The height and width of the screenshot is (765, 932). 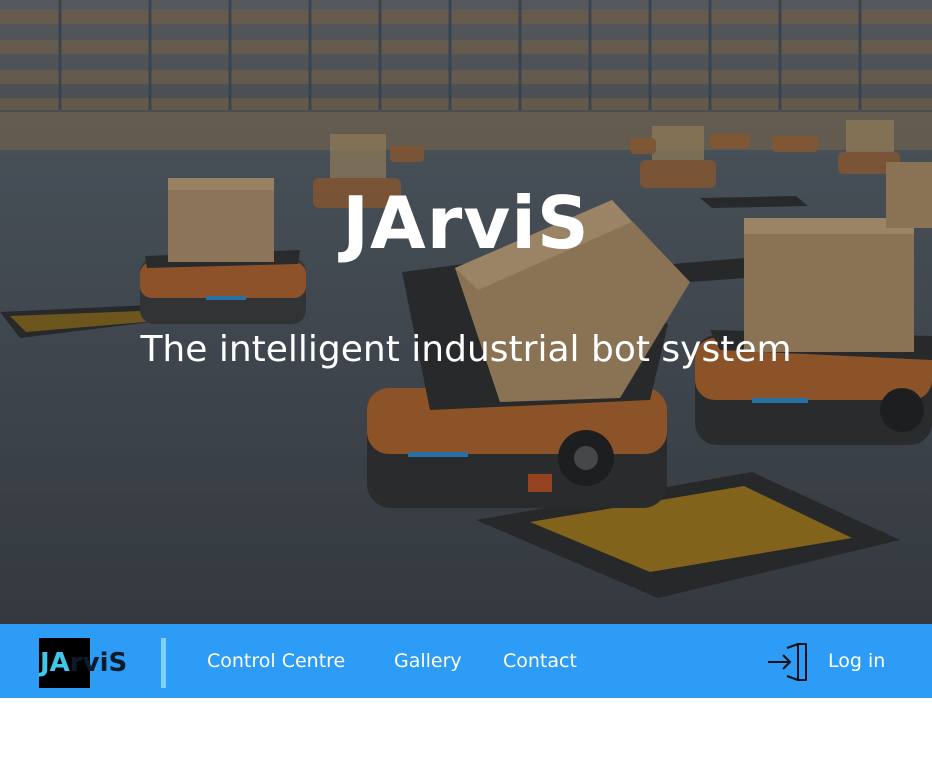 I want to click on logo-text-prefix: JA, so click(x=55, y=663).